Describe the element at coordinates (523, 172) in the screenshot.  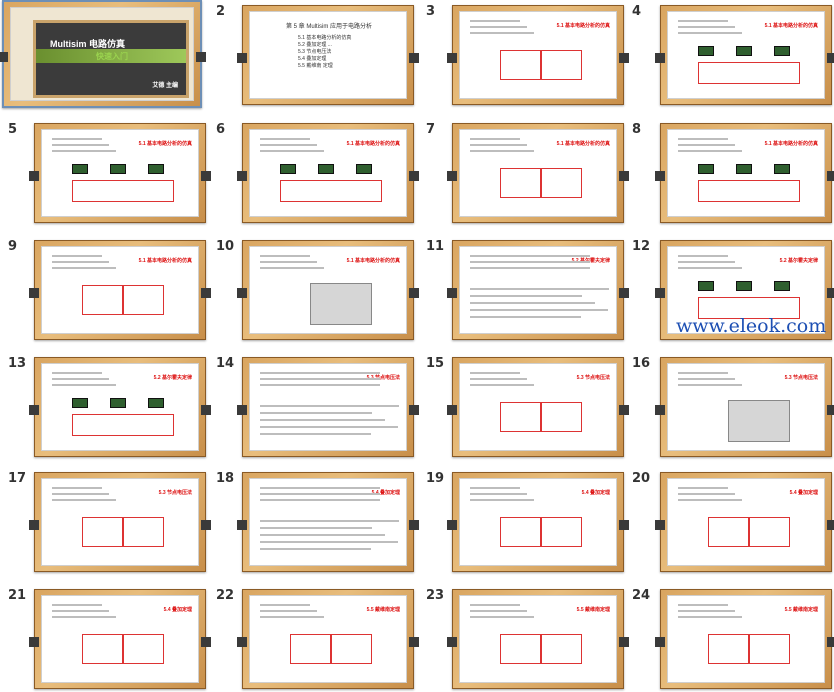
I see `slide-thumbnail: 7 5.1 基本电路分析的仿真` at that location.